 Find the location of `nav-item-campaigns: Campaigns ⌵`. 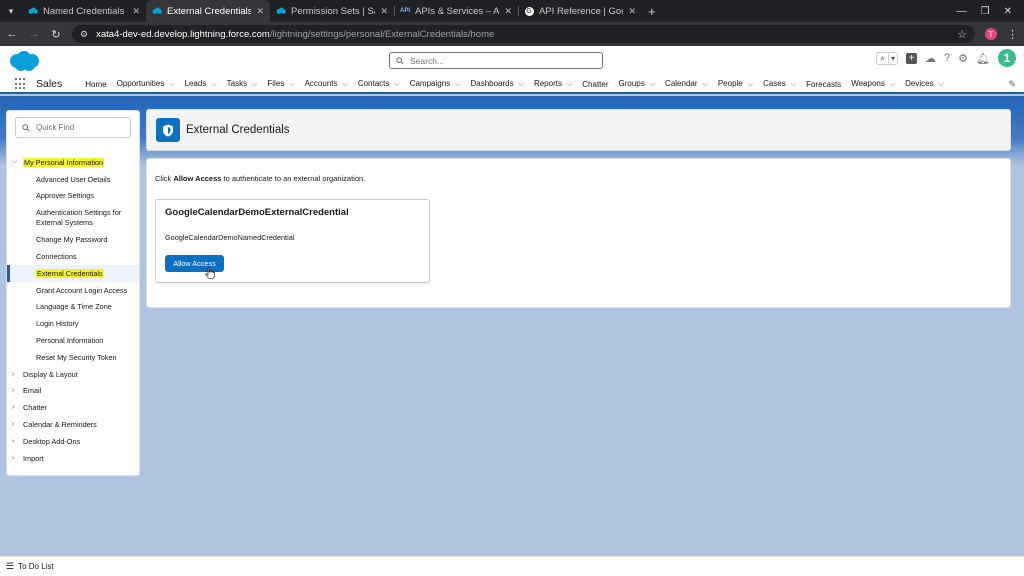

nav-item-campaigns: Campaigns ⌵ is located at coordinates (435, 84).